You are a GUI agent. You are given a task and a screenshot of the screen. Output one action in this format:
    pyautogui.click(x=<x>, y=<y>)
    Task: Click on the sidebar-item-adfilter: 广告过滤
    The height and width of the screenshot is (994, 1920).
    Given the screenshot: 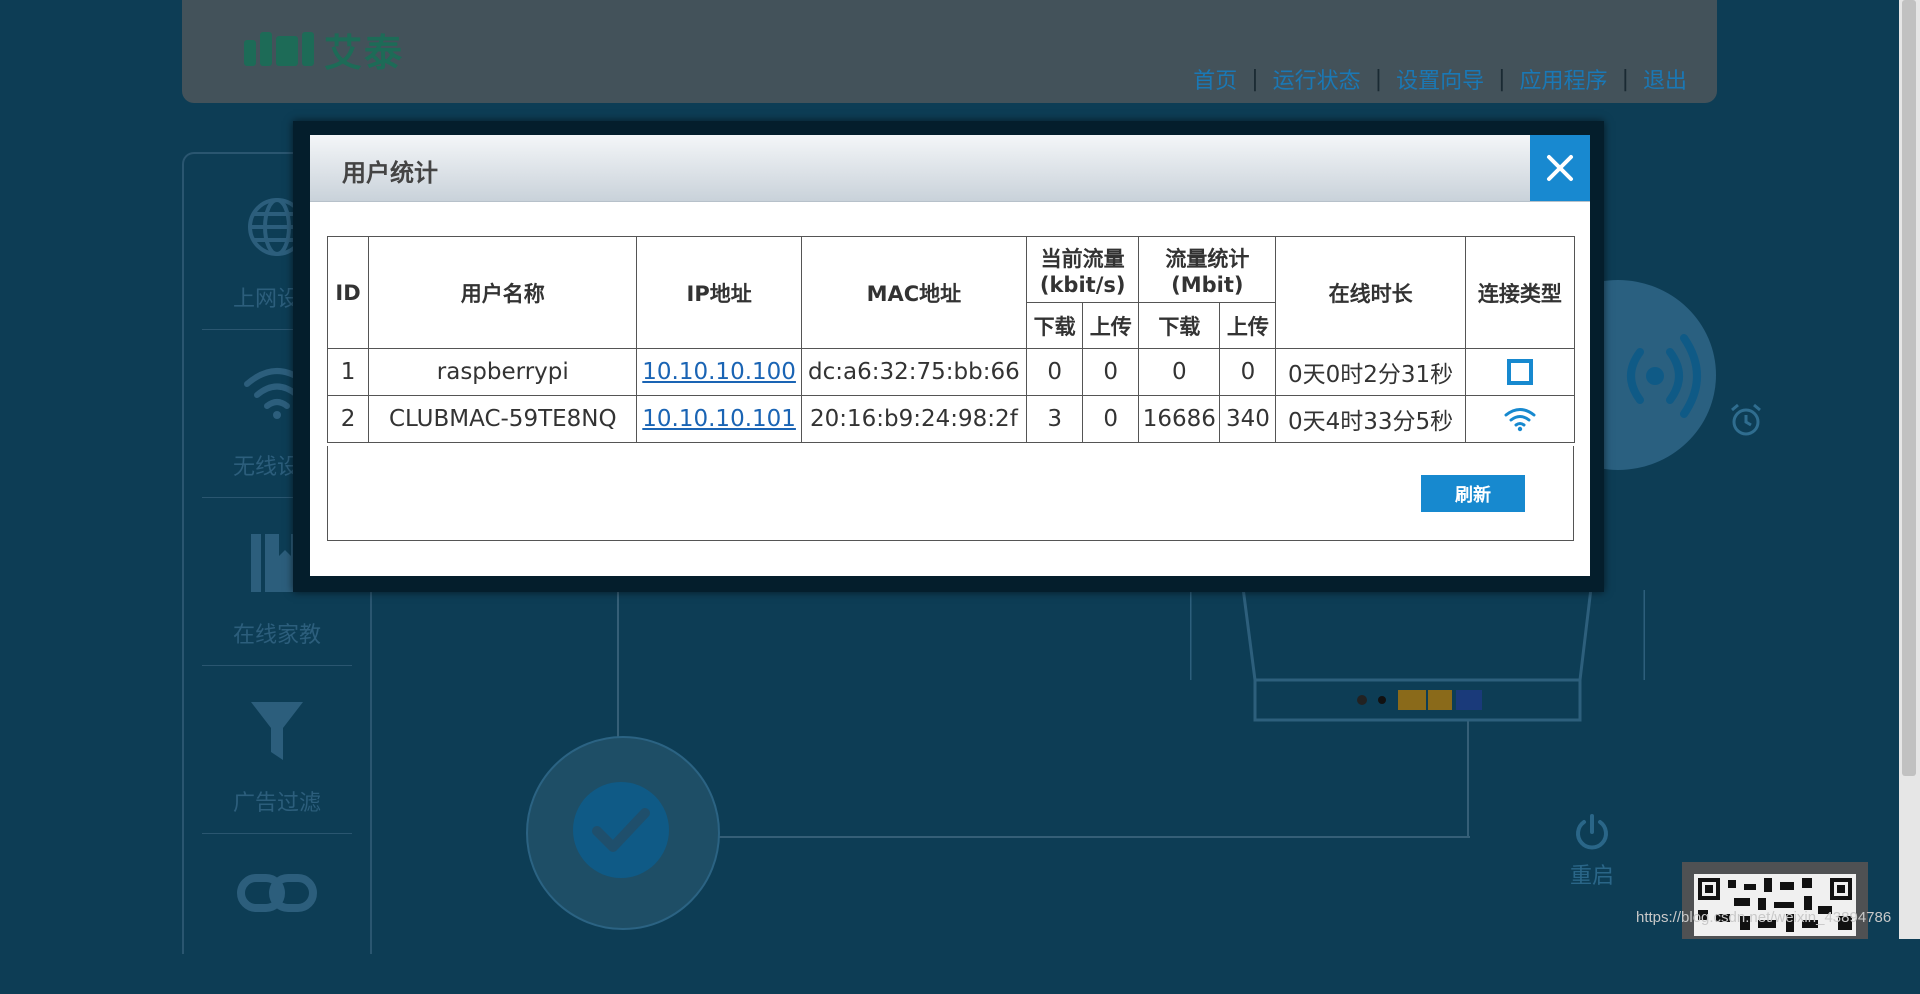 What is the action you would take?
    pyautogui.click(x=277, y=742)
    